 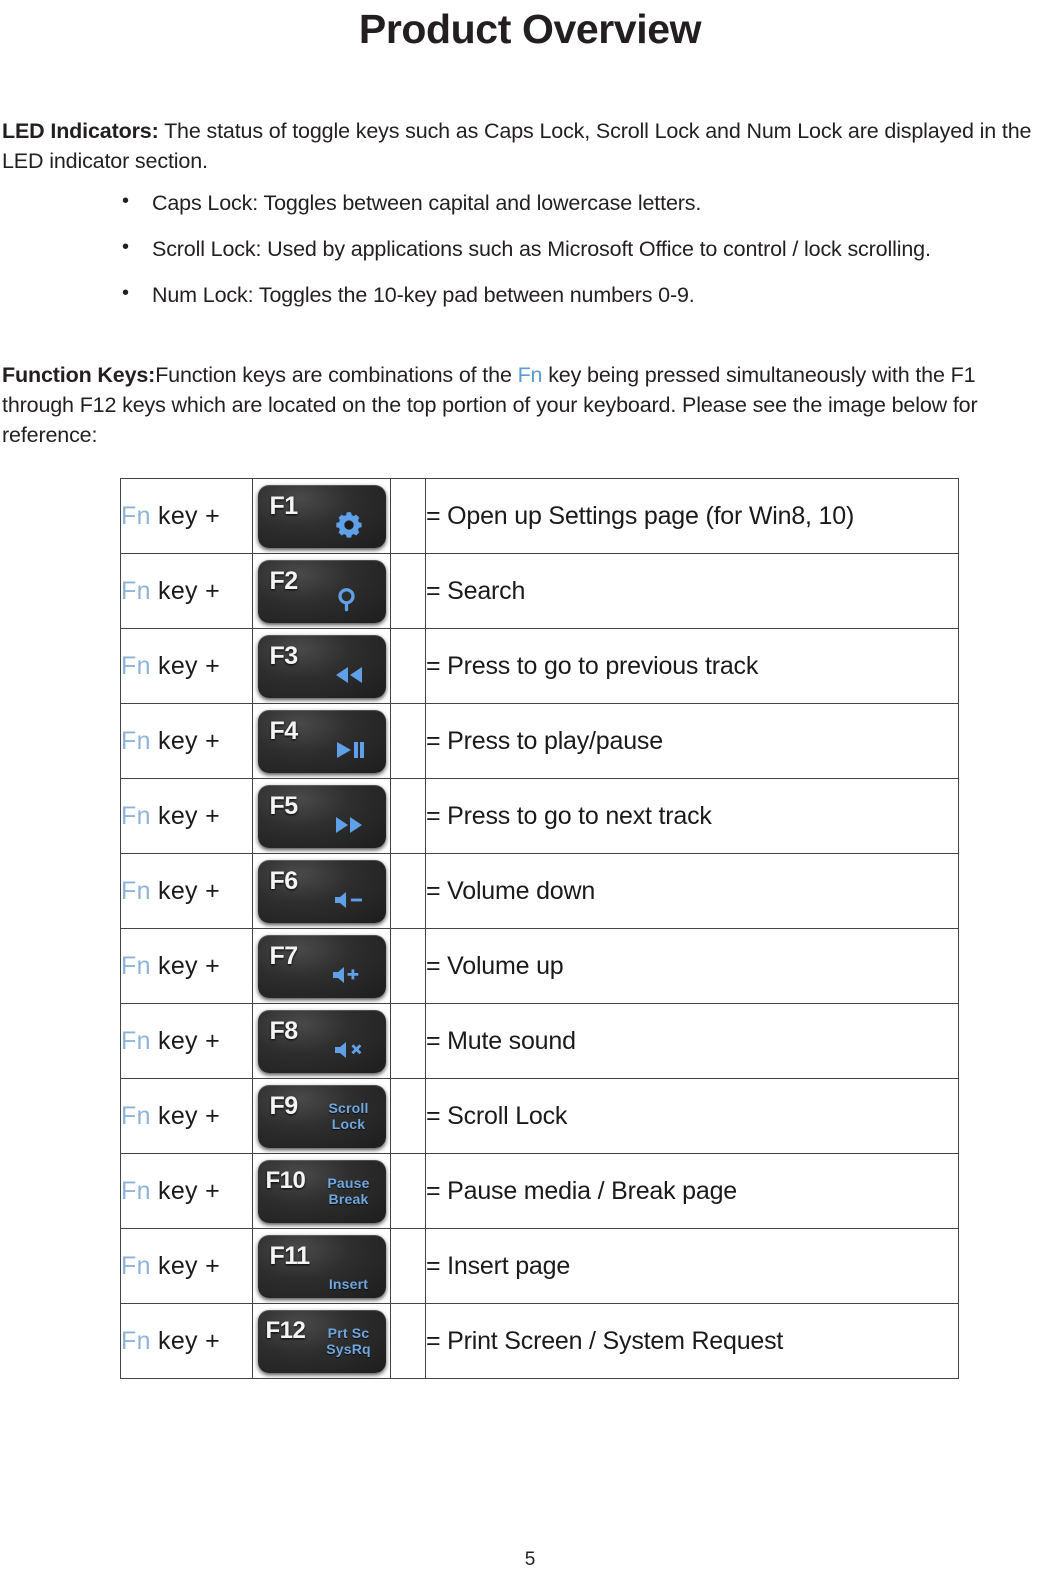 I want to click on description-cell: = Insert page, so click(x=692, y=1266).